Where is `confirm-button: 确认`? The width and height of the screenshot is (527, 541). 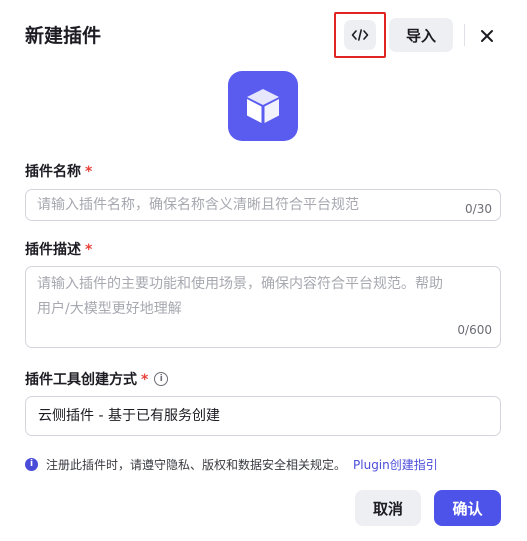 confirm-button: 确认 is located at coordinates (467, 508).